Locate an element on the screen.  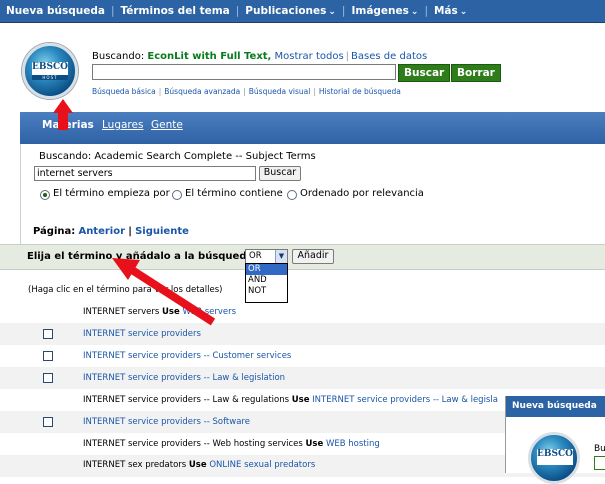
list-item: INTERNET service providers is located at coordinates (302, 334).